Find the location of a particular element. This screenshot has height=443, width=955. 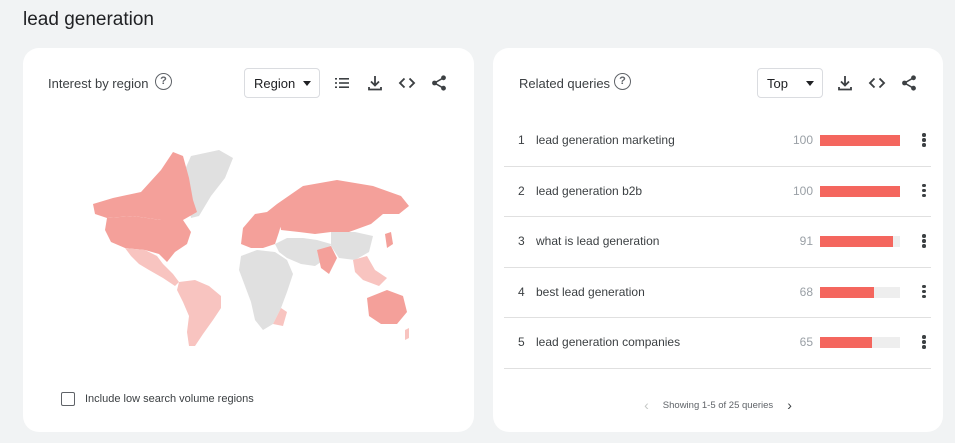

chevron-left-icon: ‹ is located at coordinates (646, 405).